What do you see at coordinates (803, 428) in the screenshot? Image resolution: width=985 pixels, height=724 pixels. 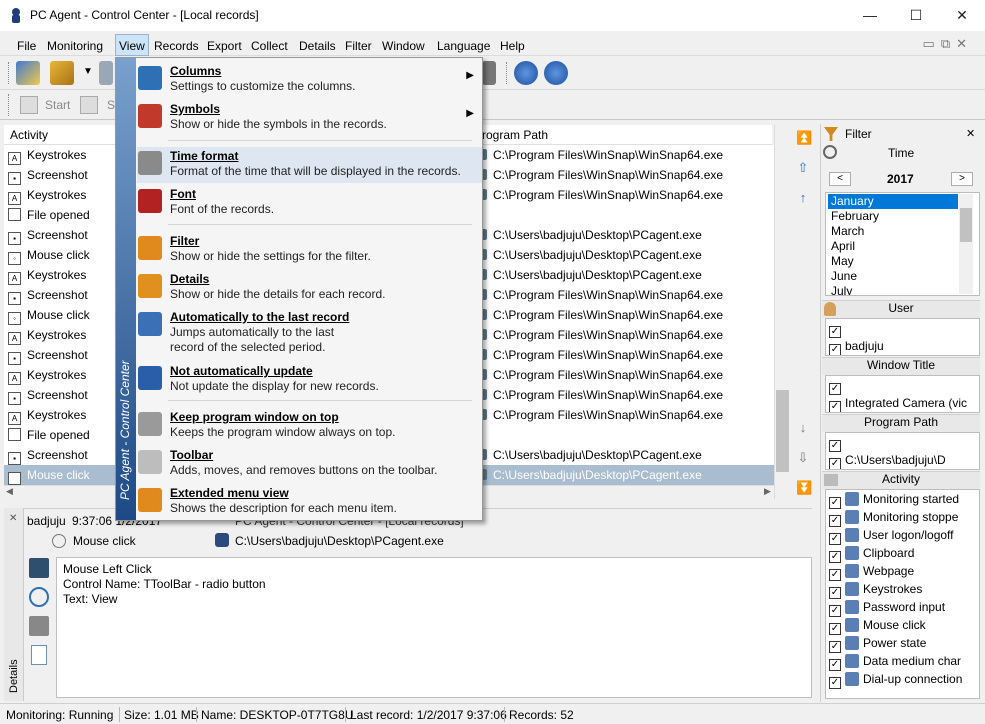 I see `next-record-icon: ↓` at bounding box center [803, 428].